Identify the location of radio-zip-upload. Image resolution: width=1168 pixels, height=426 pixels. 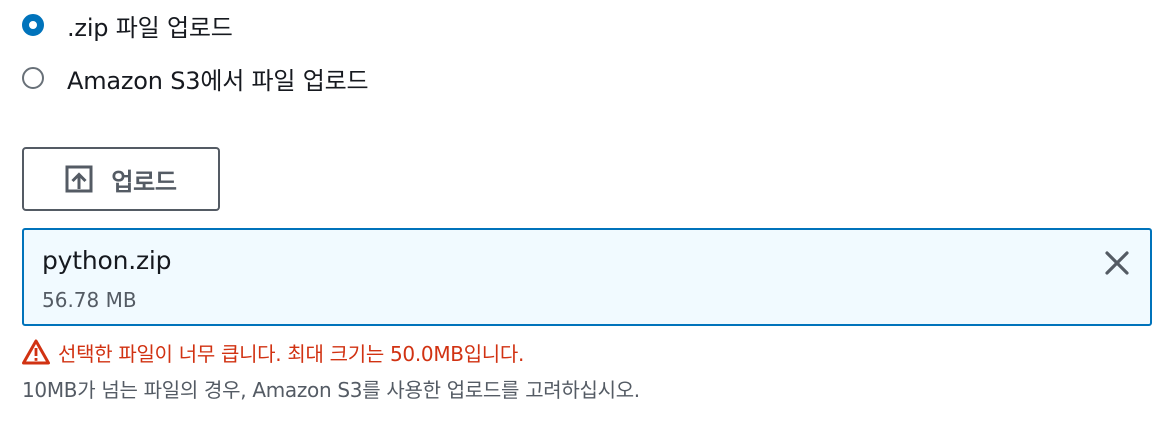
(33, 25).